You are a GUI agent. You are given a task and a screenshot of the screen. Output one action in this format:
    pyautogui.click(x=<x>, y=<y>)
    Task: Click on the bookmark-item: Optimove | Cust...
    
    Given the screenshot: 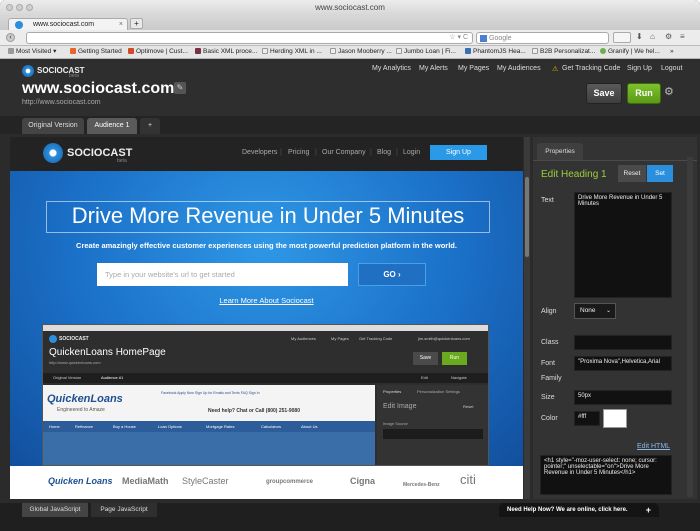 What is the action you would take?
    pyautogui.click(x=158, y=52)
    